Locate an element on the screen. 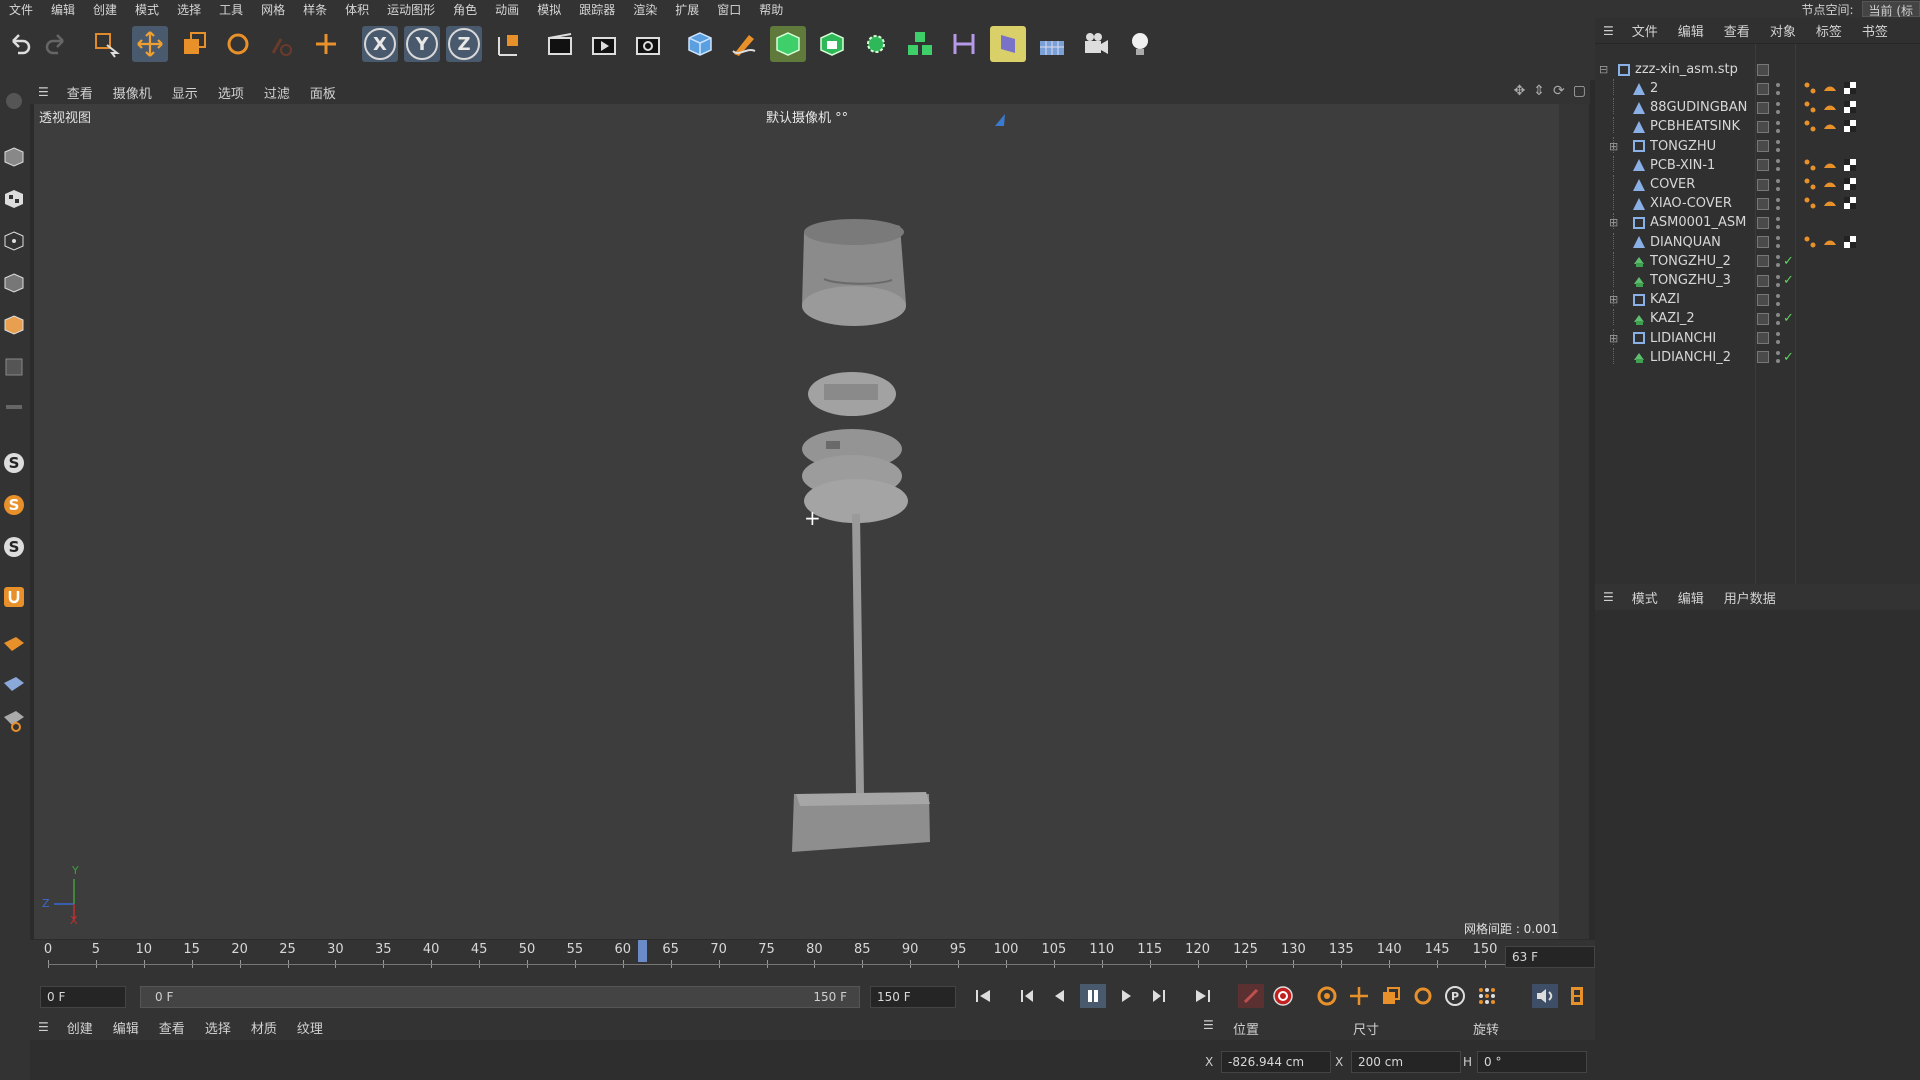 This screenshot has height=1080, width=1920. orbit-icon: ⟳ is located at coordinates (1559, 91).